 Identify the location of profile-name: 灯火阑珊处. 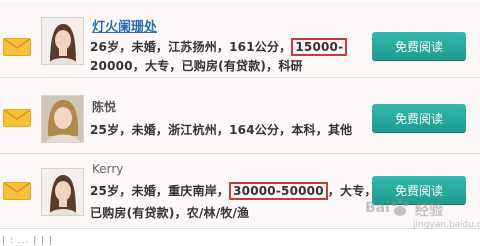
(124, 25).